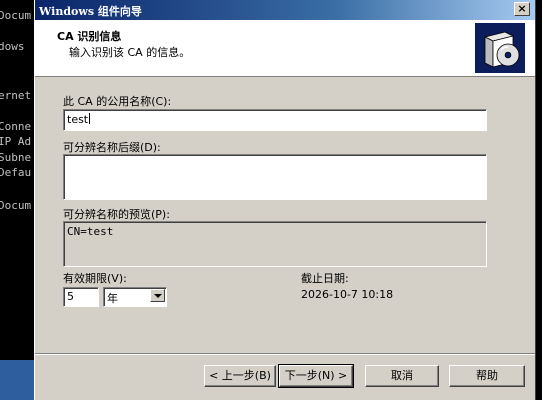 The image size is (542, 400). What do you see at coordinates (12, 46) in the screenshot?
I see `console-line: dows` at bounding box center [12, 46].